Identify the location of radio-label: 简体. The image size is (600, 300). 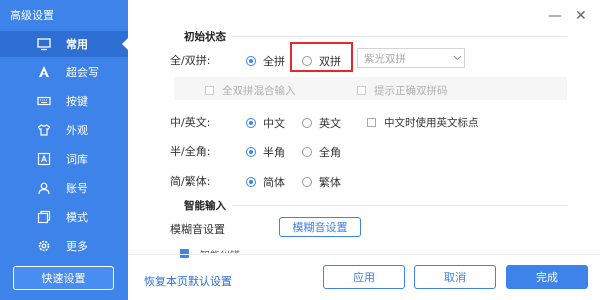
(274, 182).